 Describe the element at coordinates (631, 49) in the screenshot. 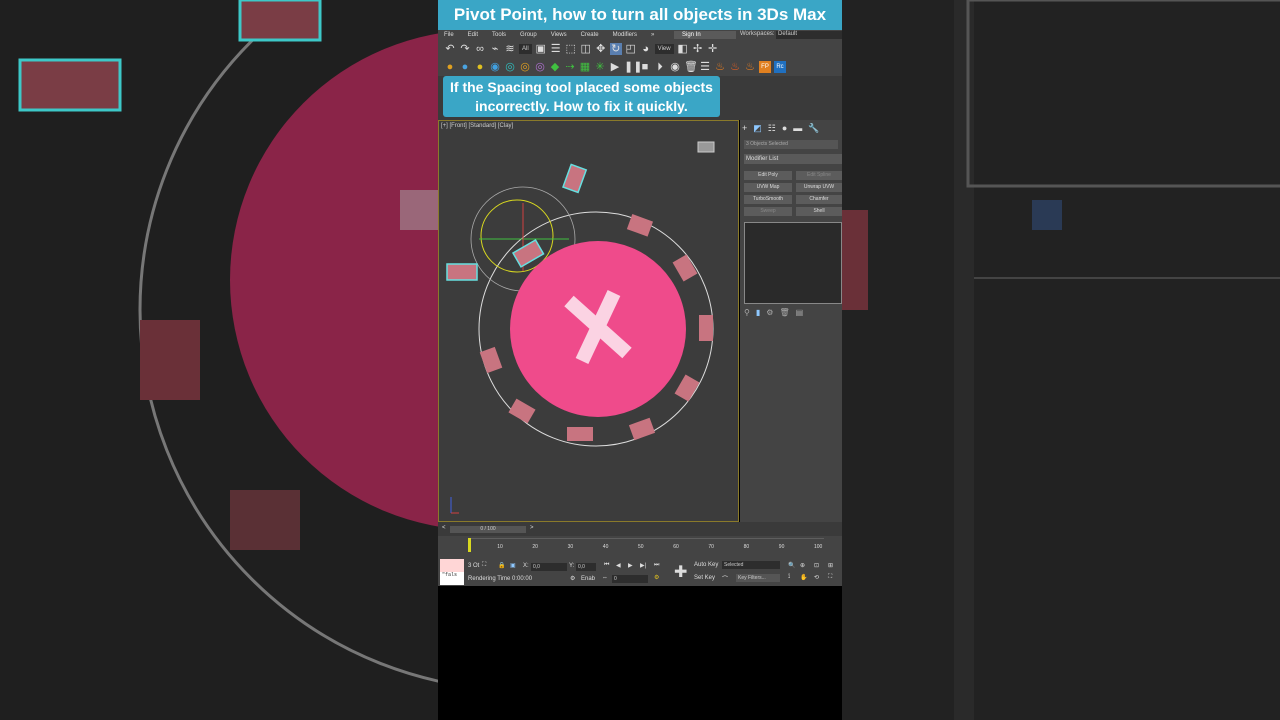

I see `scale-icon: ◰` at that location.